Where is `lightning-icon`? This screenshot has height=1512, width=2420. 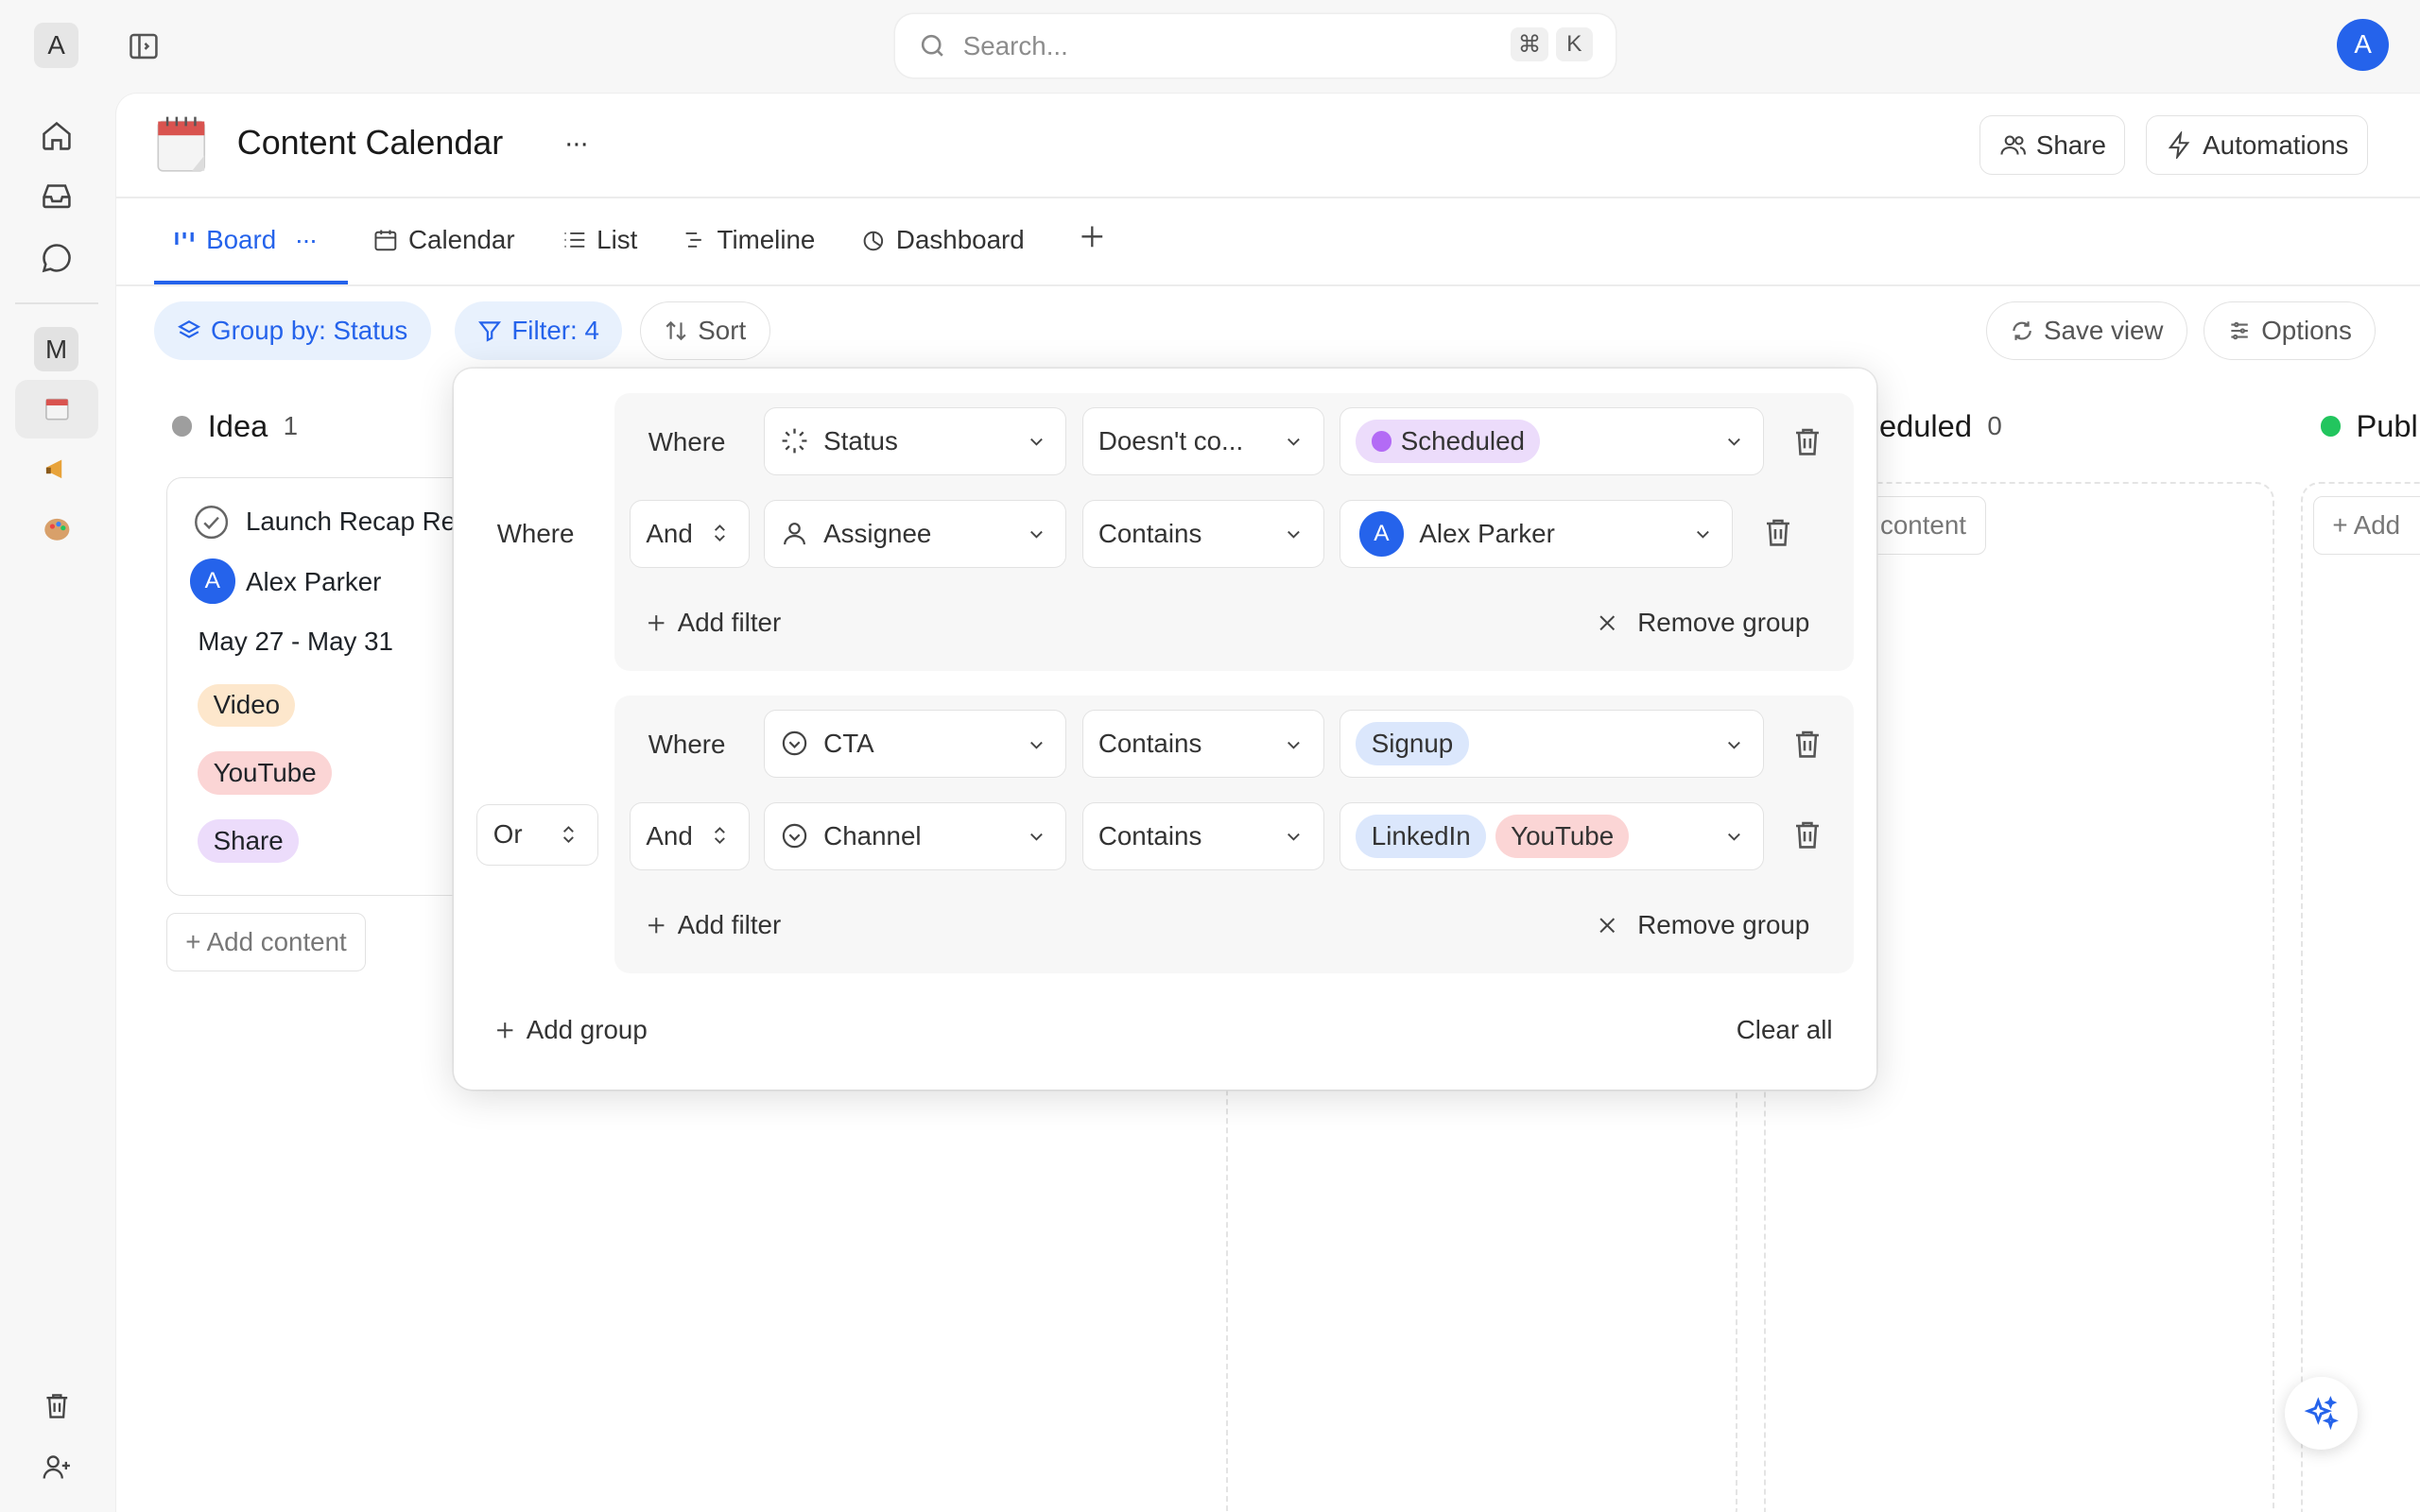
lightning-icon is located at coordinates (2179, 145).